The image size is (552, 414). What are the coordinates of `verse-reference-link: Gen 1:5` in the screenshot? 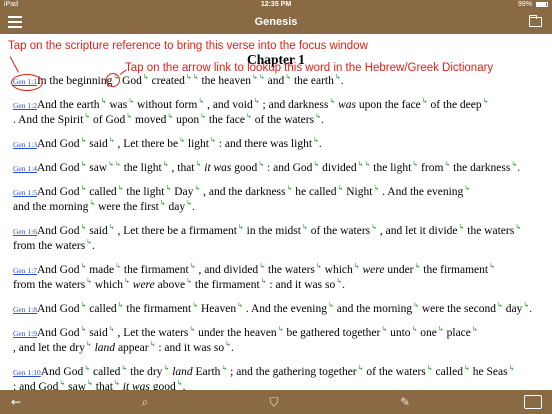 It's located at (25, 192).